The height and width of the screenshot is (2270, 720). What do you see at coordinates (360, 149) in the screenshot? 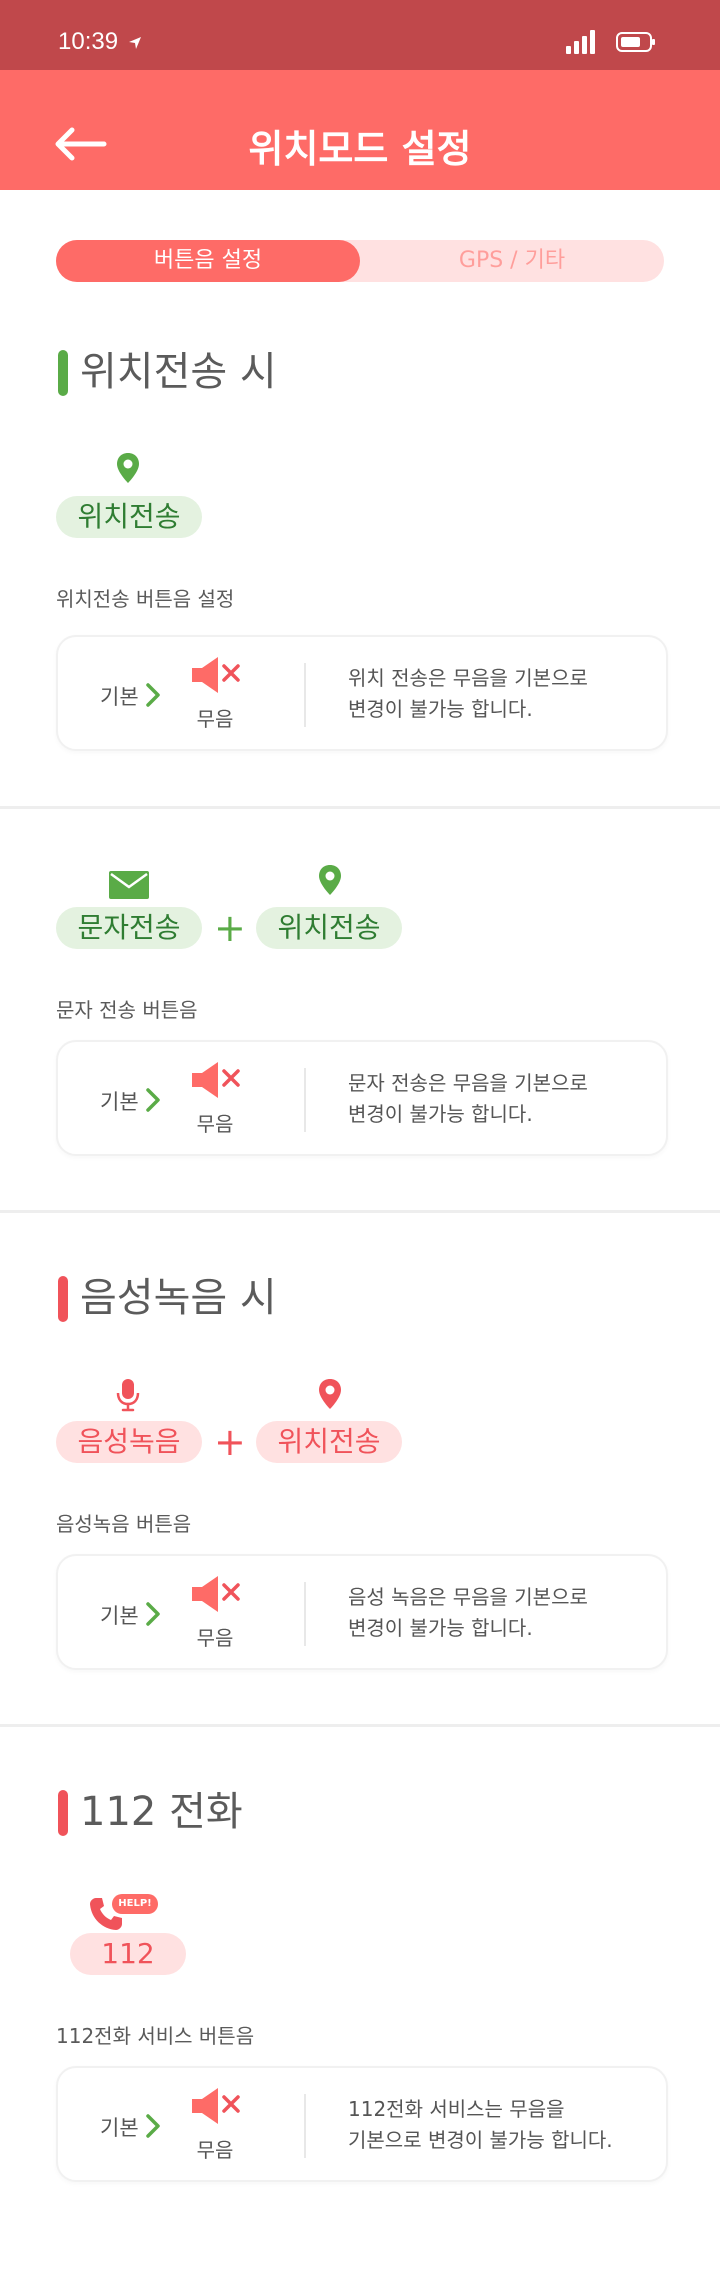
I see `page-title: 위치모드 설정` at bounding box center [360, 149].